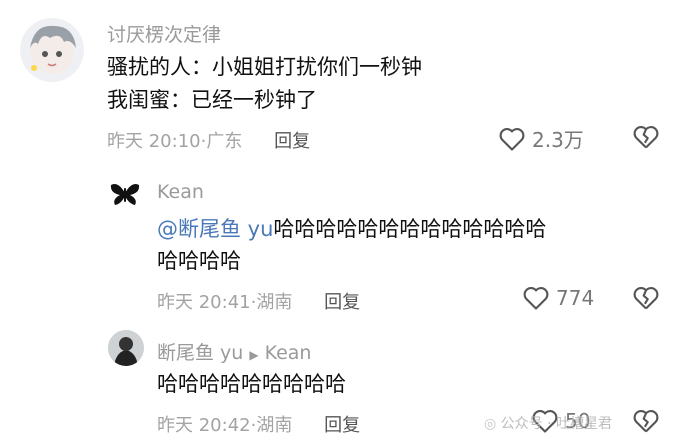  I want to click on comment-text: 哈哈哈哈哈哈哈哈哈, so click(251, 384).